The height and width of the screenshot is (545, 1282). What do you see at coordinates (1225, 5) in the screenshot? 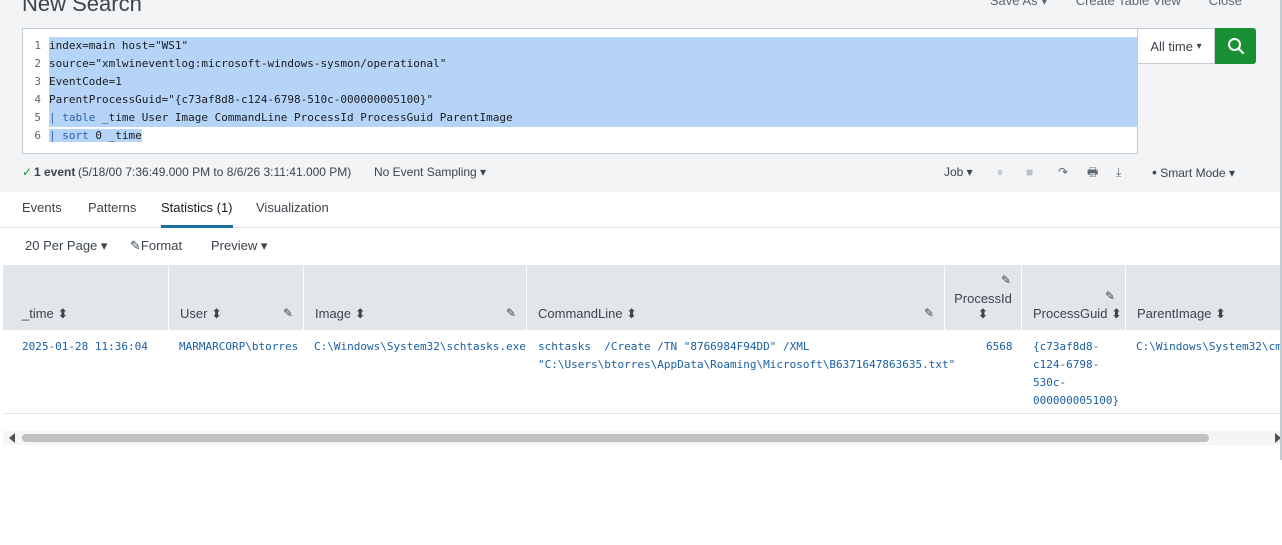
I see `close-button: Close` at bounding box center [1225, 5].